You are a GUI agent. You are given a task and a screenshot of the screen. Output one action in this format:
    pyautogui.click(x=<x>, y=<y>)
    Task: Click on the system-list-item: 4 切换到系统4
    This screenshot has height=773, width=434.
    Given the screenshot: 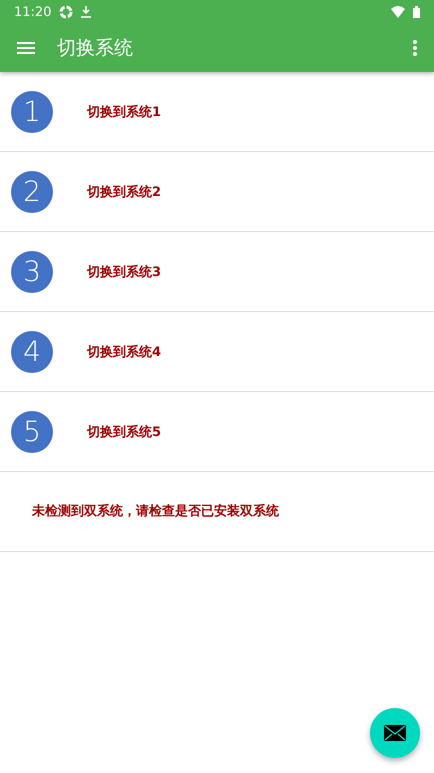 What is the action you would take?
    pyautogui.click(x=217, y=352)
    